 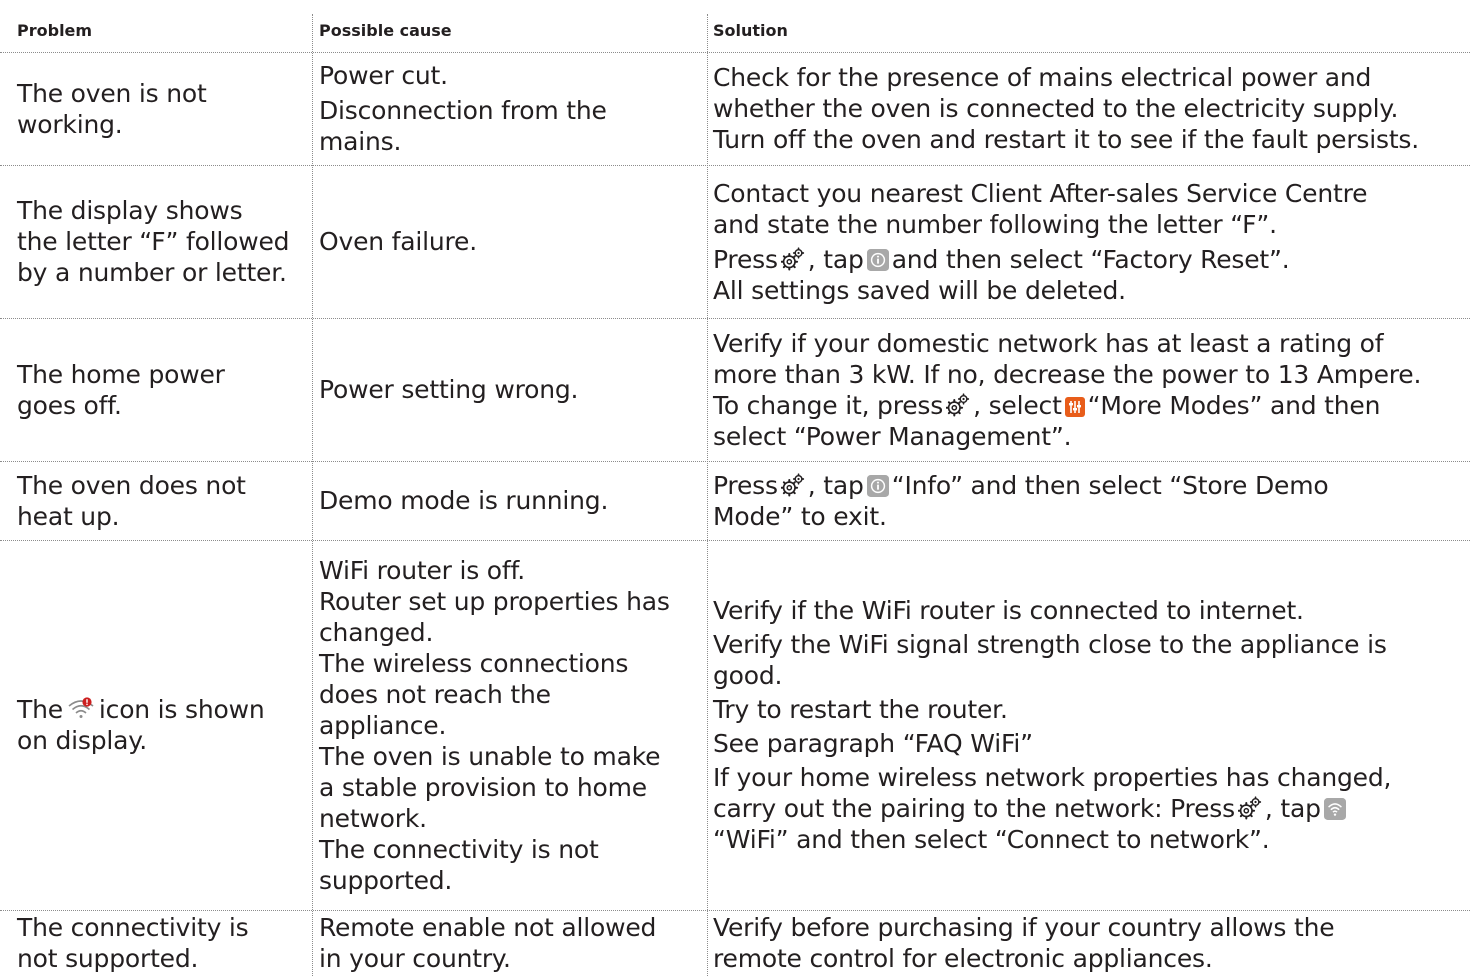 I want to click on cause-text: does not reach the, so click(x=435, y=694).